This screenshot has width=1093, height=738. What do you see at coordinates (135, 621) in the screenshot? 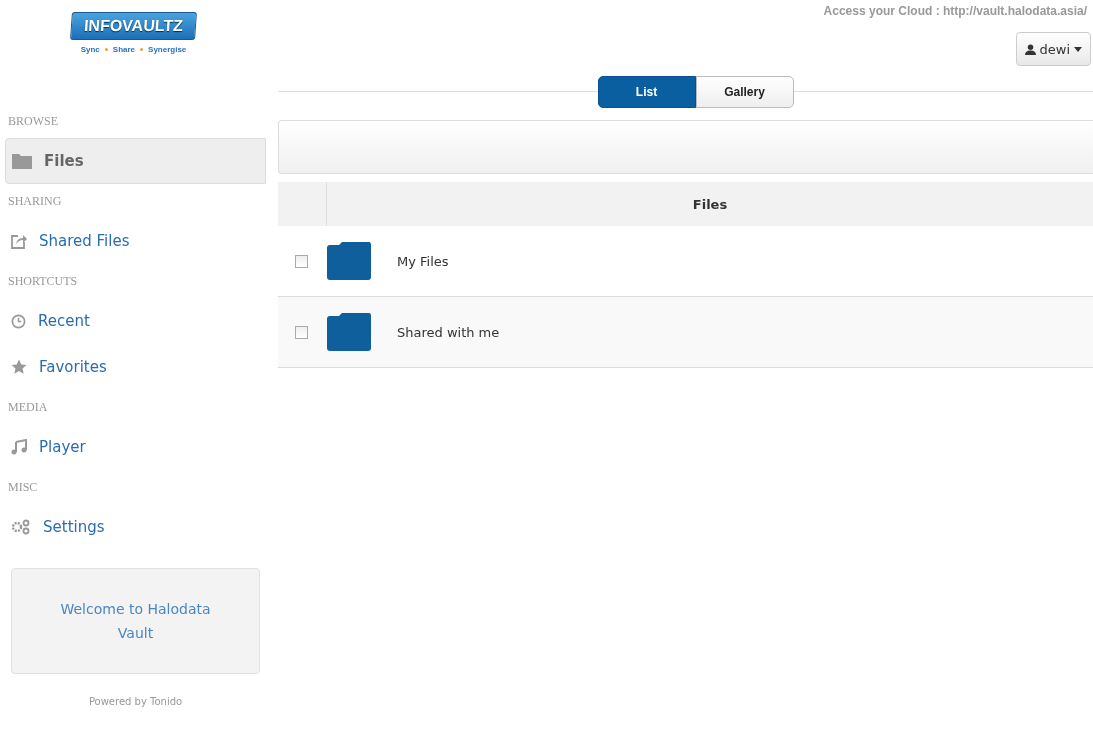
I see `welcome-text: Welcome to Halodata Vault` at bounding box center [135, 621].